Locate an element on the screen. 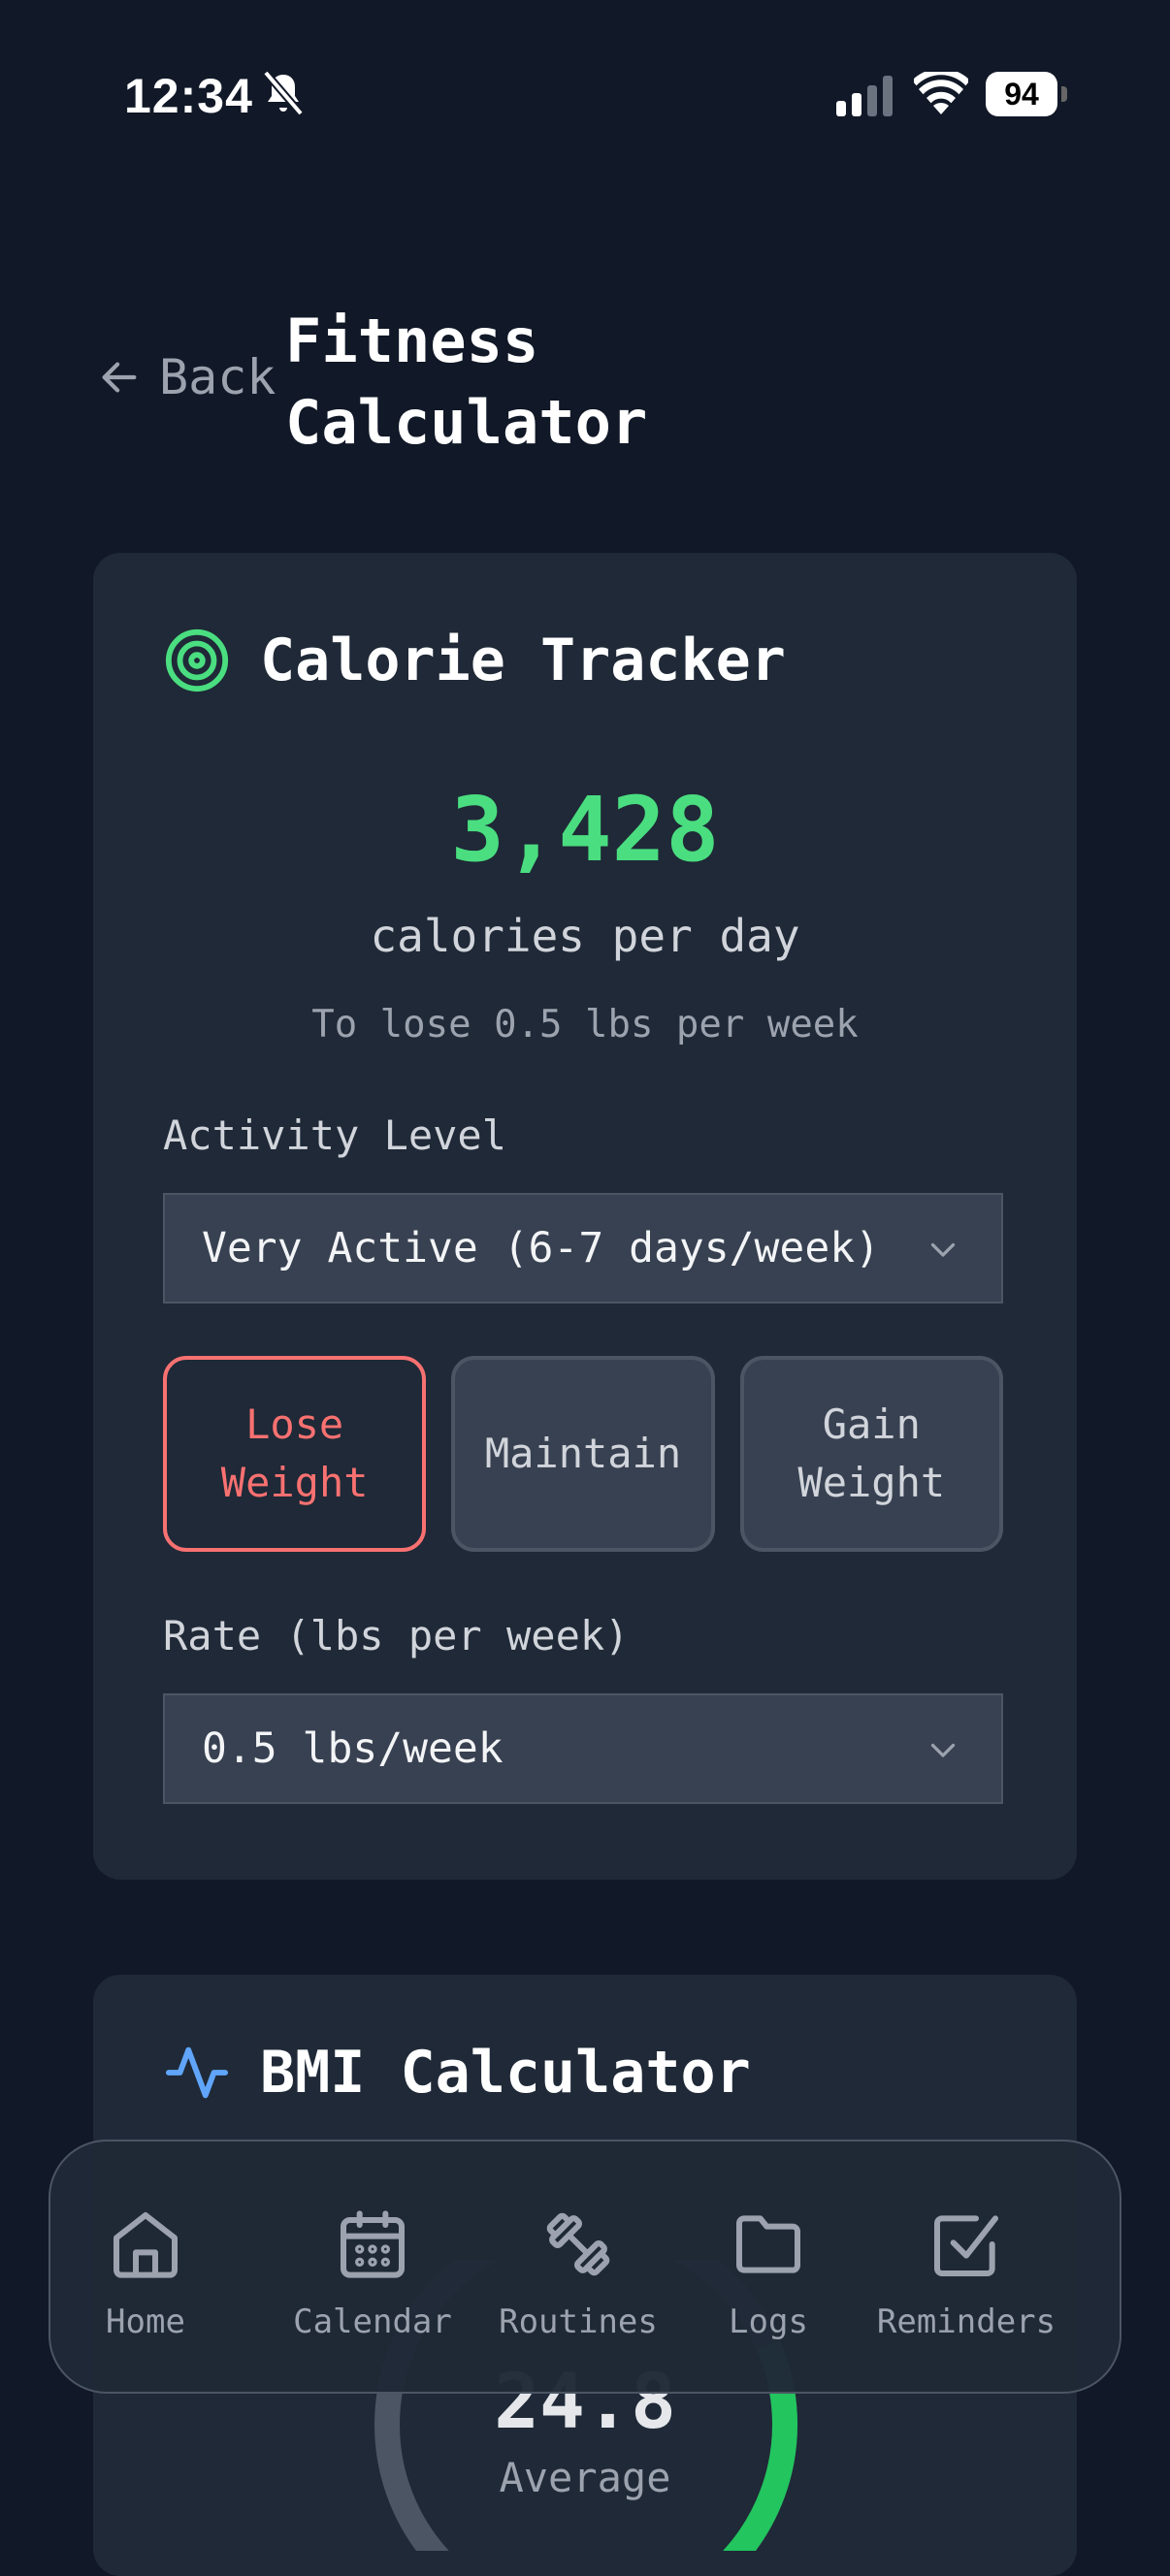 This screenshot has width=1170, height=2576. calorie-value: 3,428 is located at coordinates (585, 830).